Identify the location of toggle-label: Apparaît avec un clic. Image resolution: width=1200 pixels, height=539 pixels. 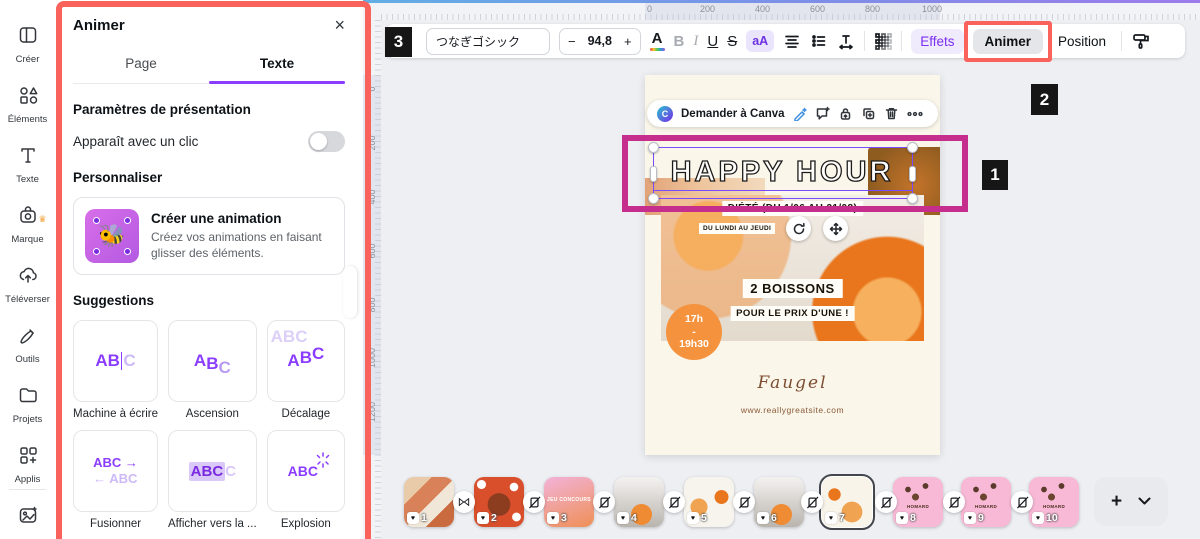
(136, 141).